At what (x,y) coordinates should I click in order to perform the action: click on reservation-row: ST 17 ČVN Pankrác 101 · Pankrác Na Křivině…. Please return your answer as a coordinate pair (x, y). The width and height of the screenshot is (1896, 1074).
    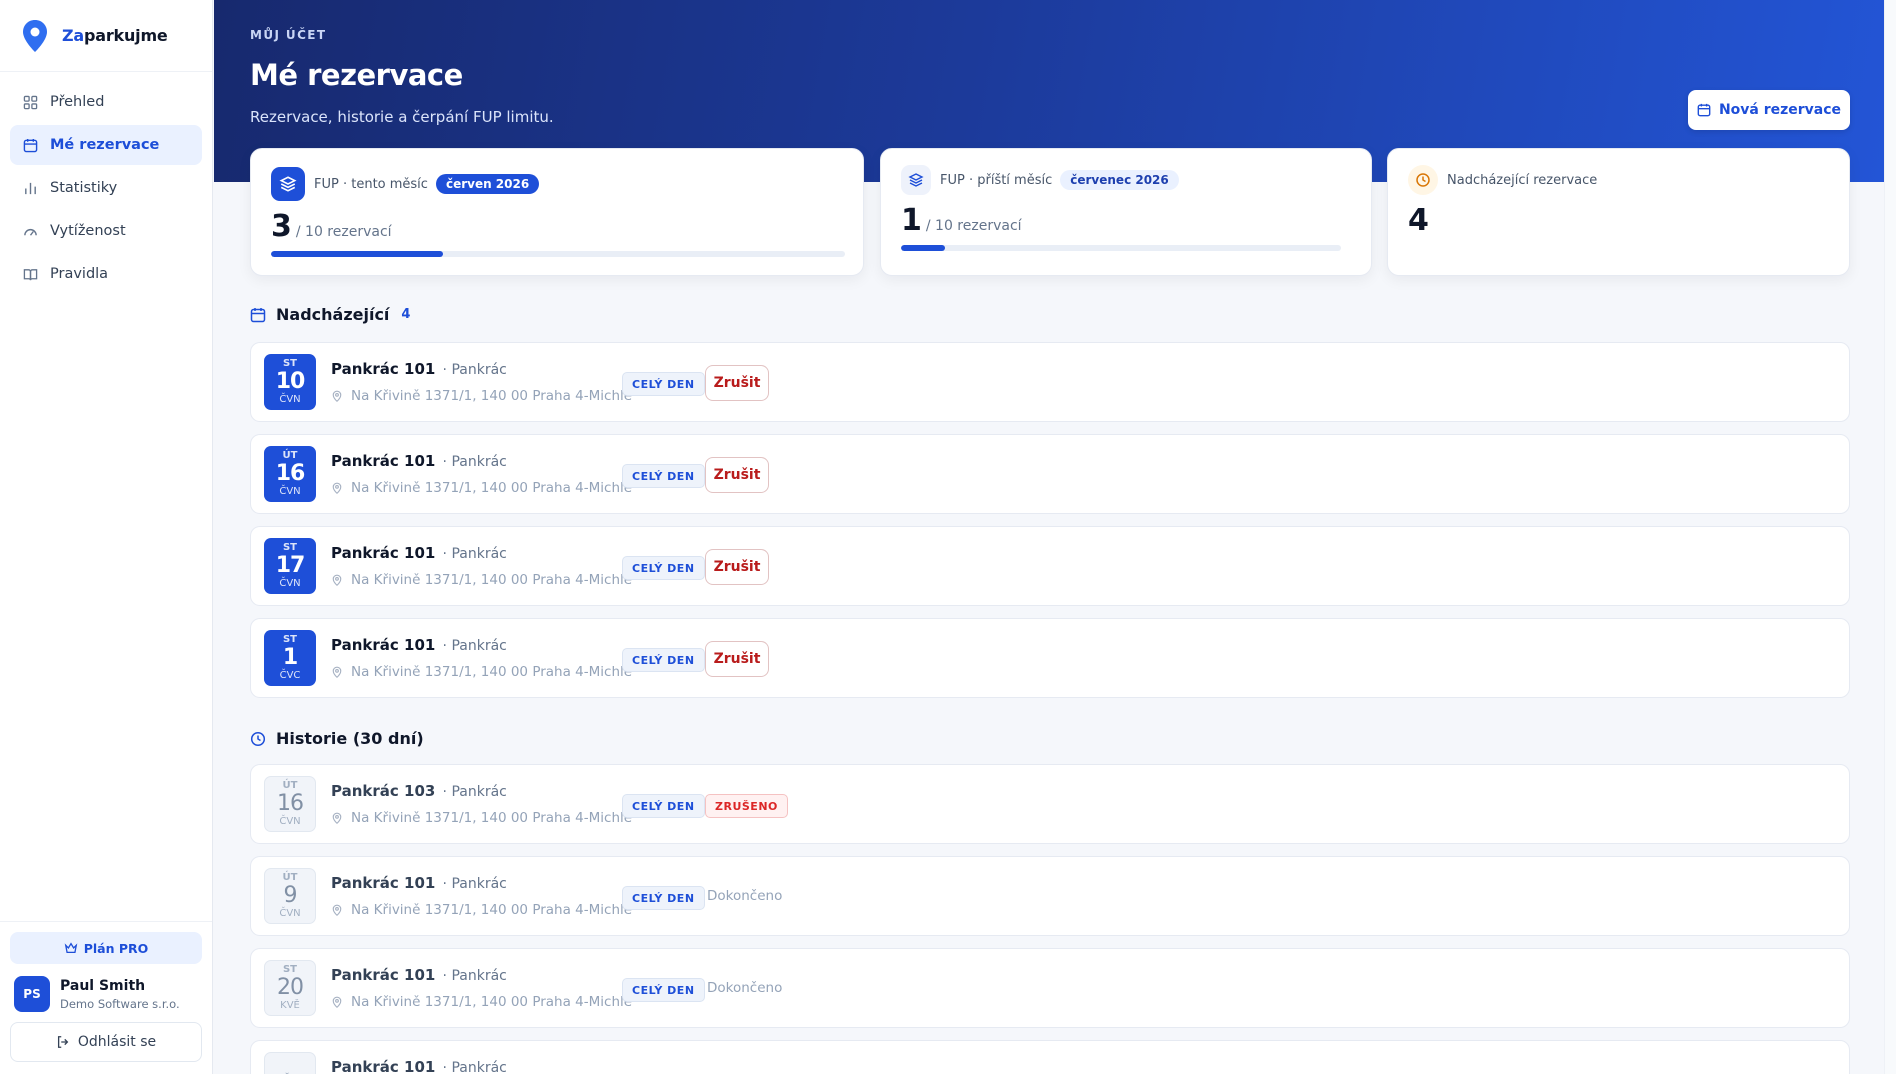
    Looking at the image, I should click on (1050, 566).